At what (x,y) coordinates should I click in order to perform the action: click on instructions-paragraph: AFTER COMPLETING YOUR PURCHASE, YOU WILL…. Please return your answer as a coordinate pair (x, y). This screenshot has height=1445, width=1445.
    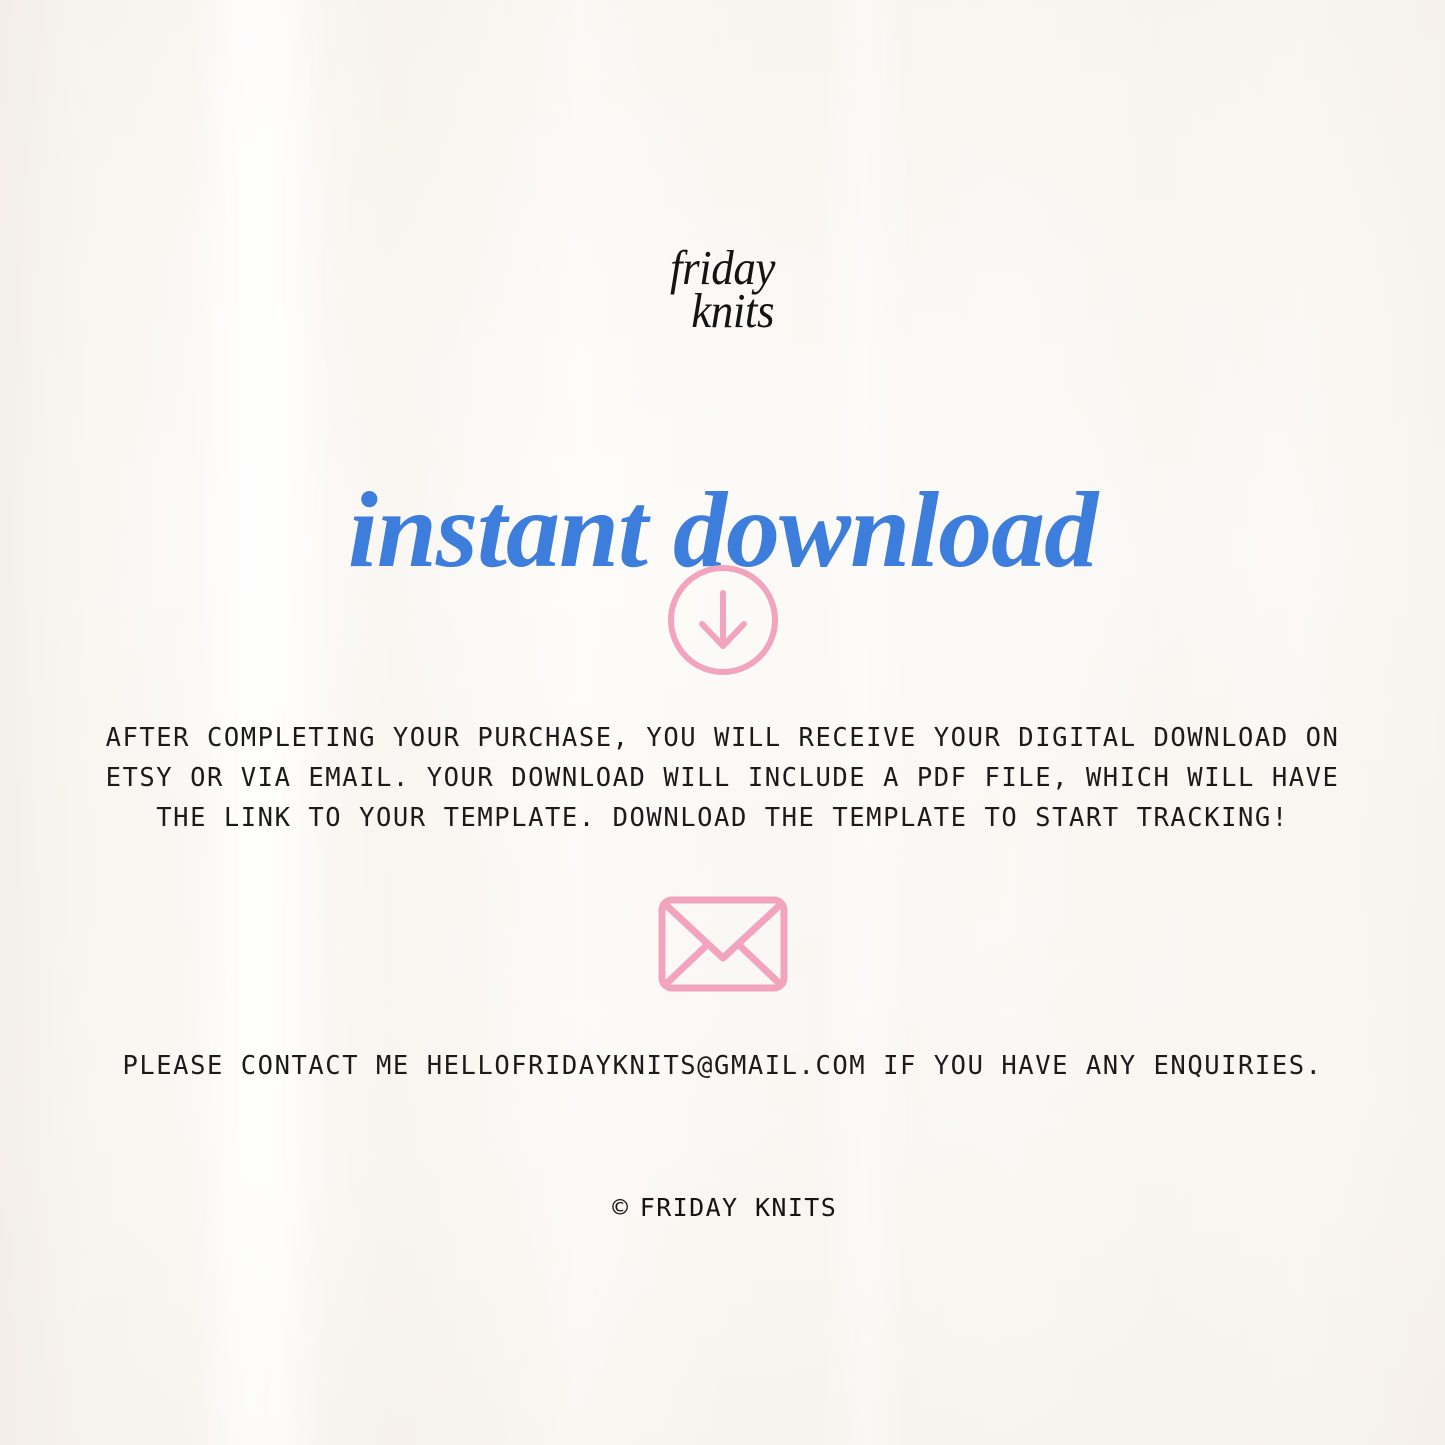
    Looking at the image, I should click on (722, 777).